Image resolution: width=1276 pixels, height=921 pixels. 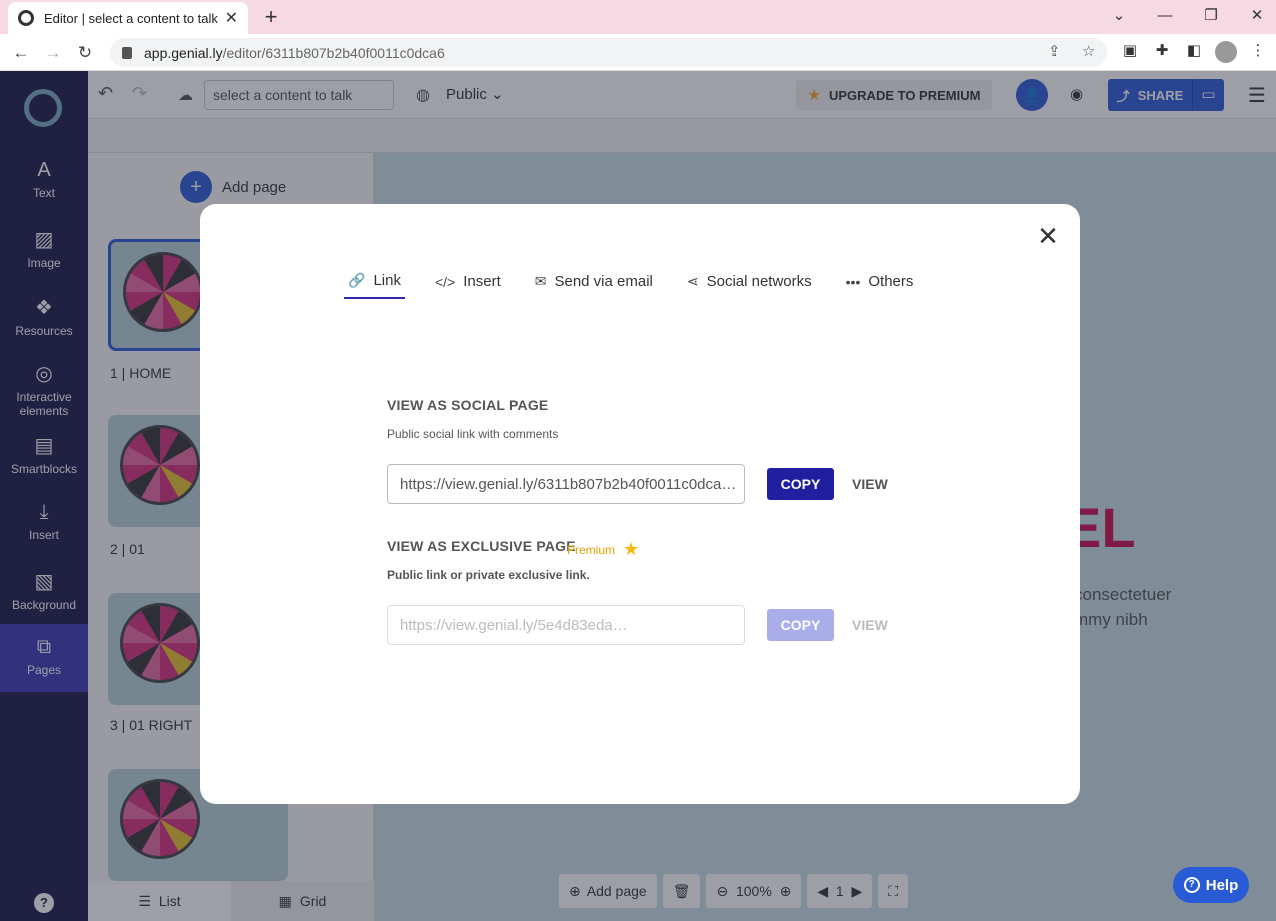 What do you see at coordinates (1258, 51) in the screenshot?
I see `browser-menu-icon: ⋮` at bounding box center [1258, 51].